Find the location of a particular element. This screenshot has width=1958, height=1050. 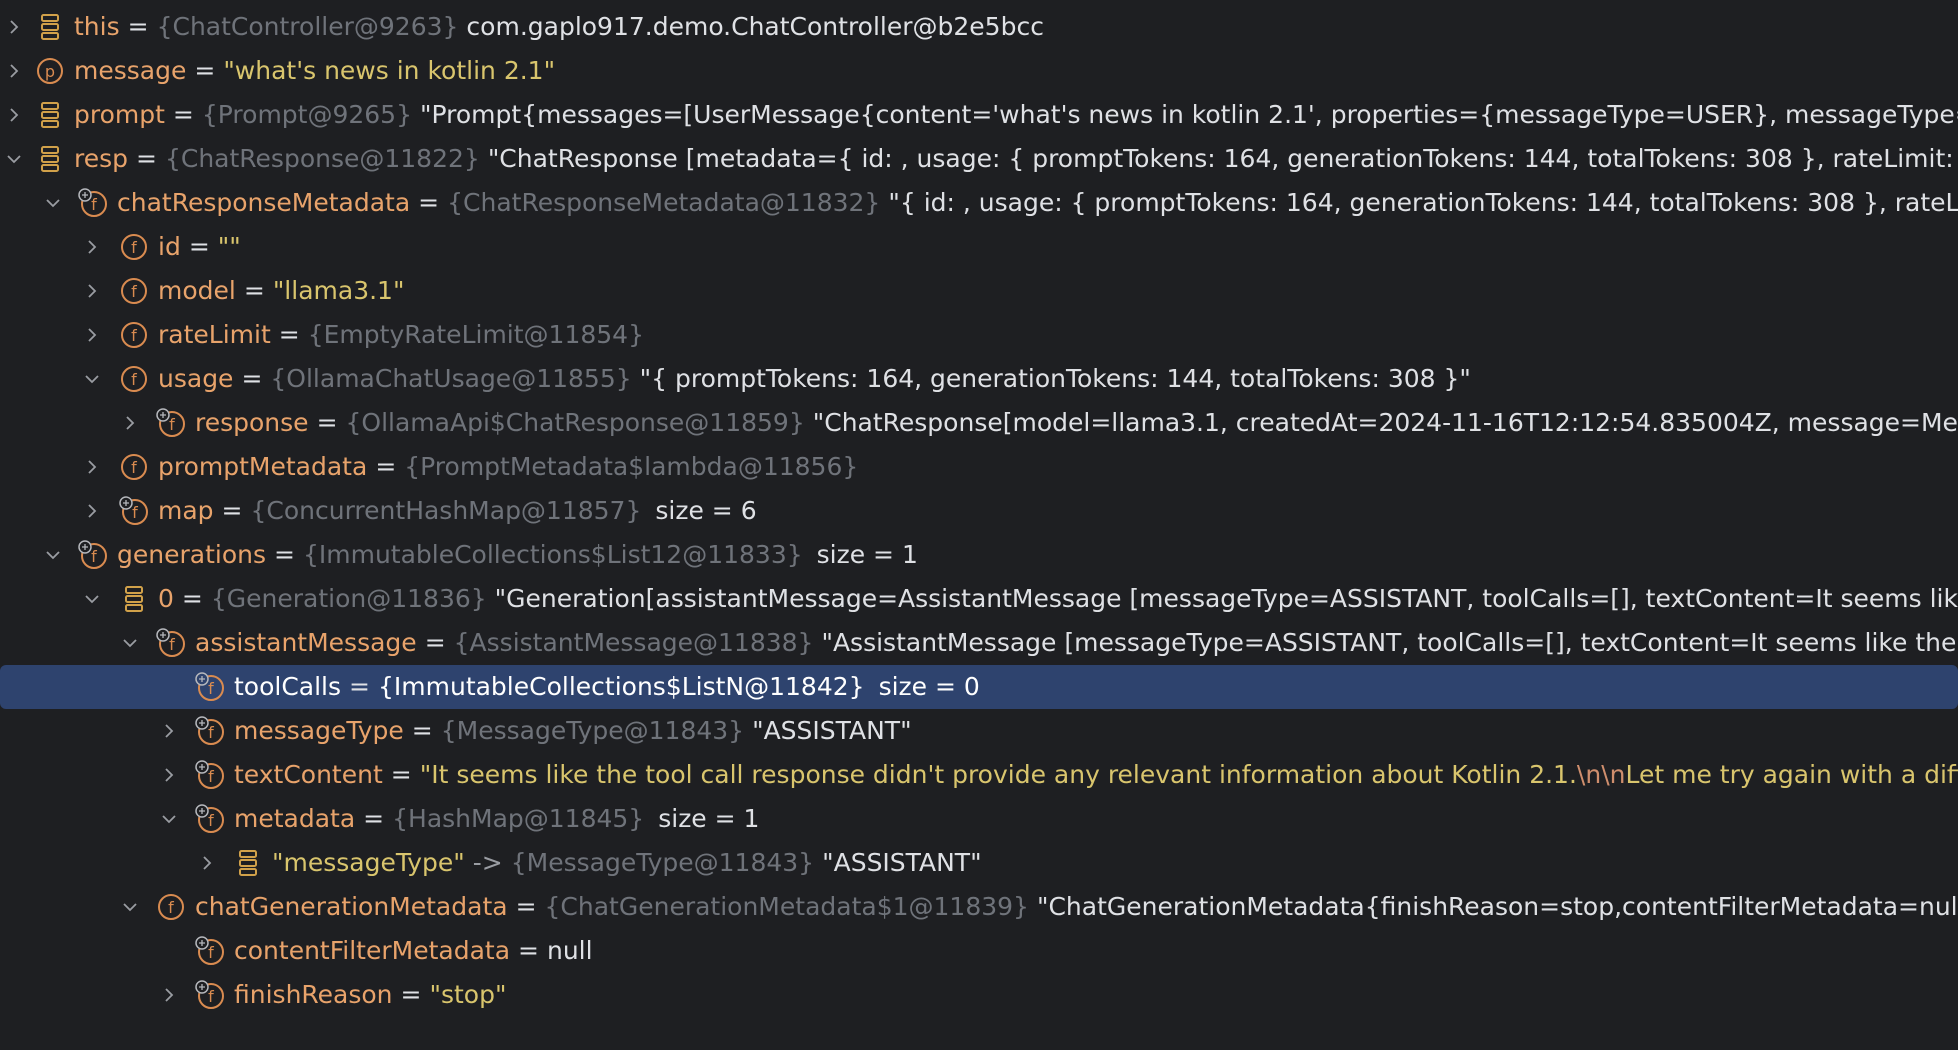

variable-row-finishReason: f finishReason = "stop" is located at coordinates (979, 995).